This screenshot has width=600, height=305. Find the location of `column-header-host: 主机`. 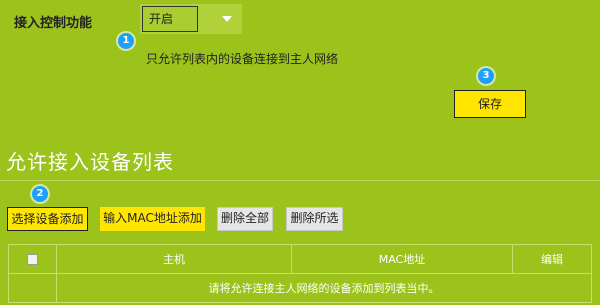

column-header-host: 主机 is located at coordinates (174, 259).